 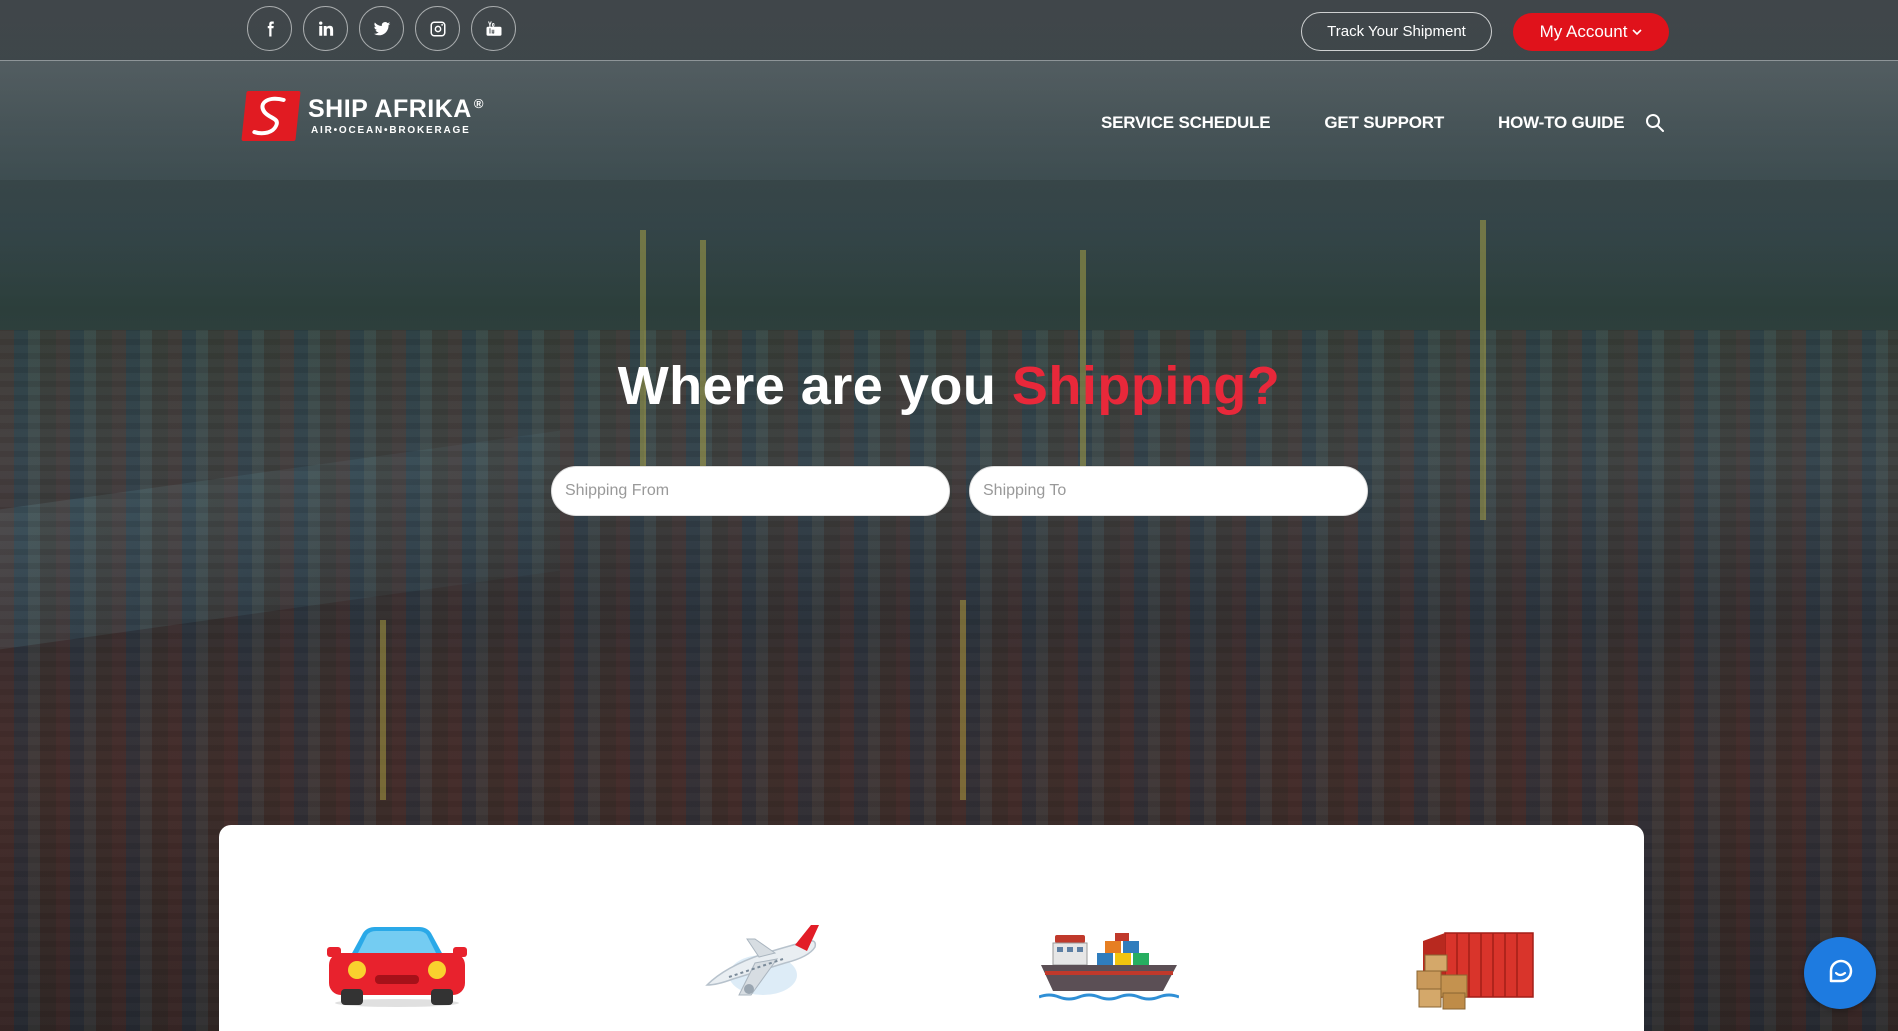 What do you see at coordinates (1175, 491) in the screenshot?
I see `shipping-to-input` at bounding box center [1175, 491].